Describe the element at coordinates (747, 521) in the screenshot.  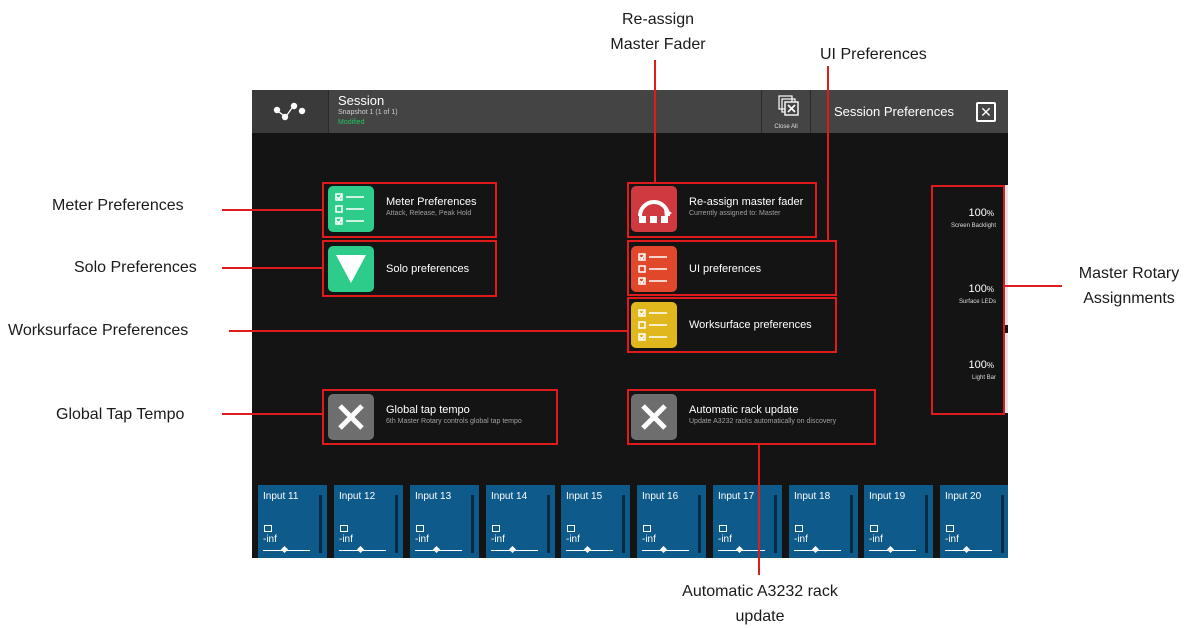
I see `channel-strip: Input 17 -inf` at that location.